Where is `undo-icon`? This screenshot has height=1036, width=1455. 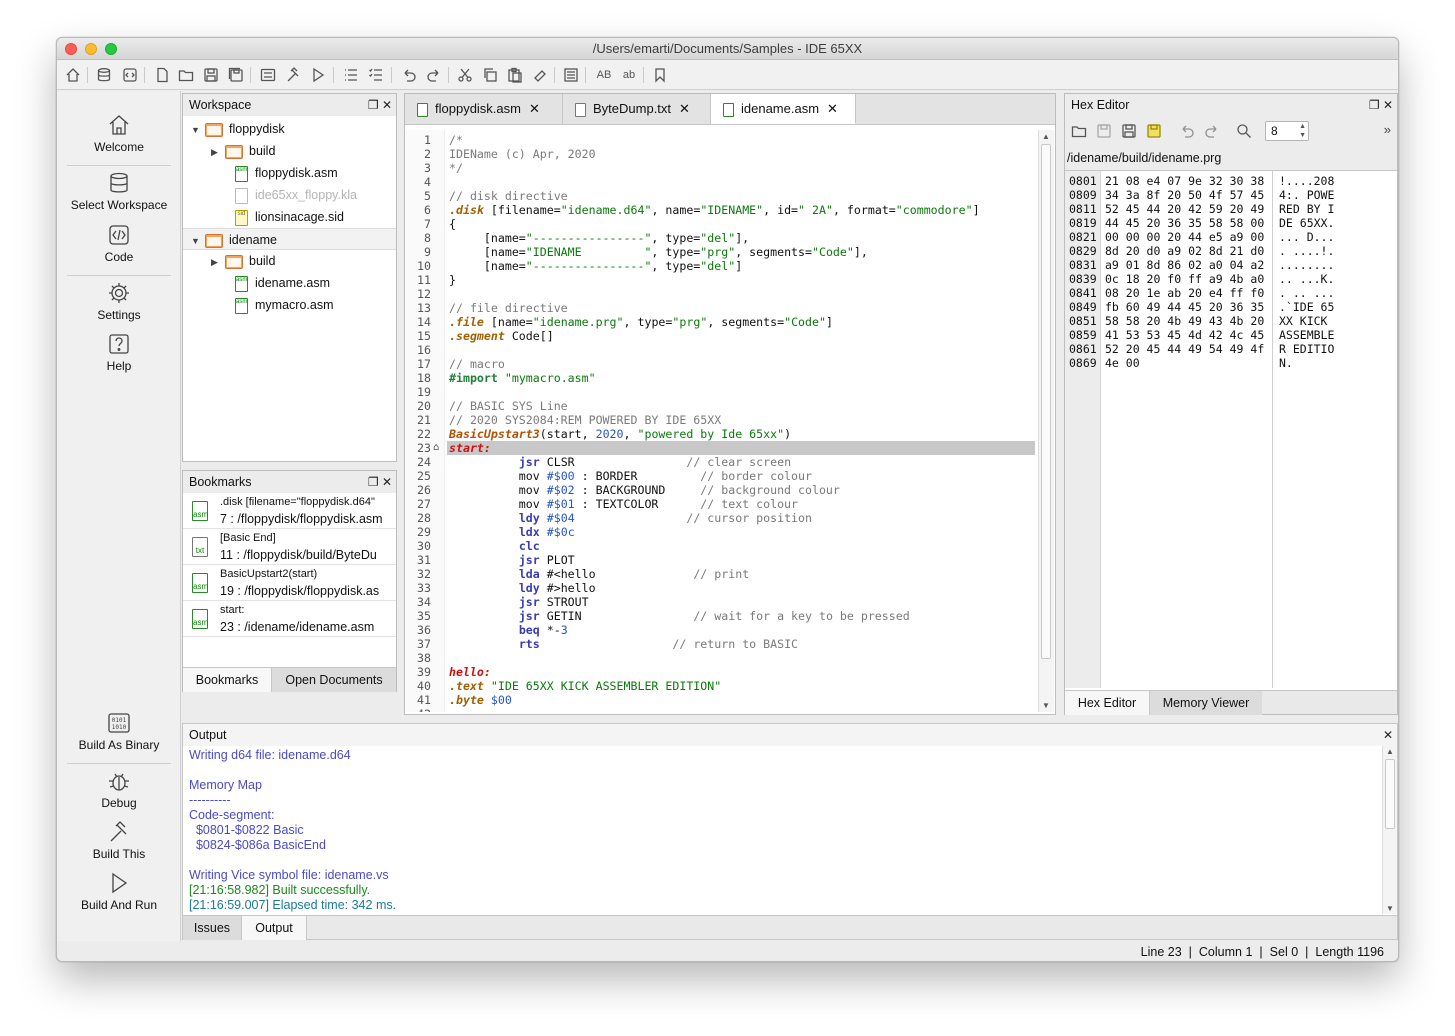
undo-icon is located at coordinates (409, 75).